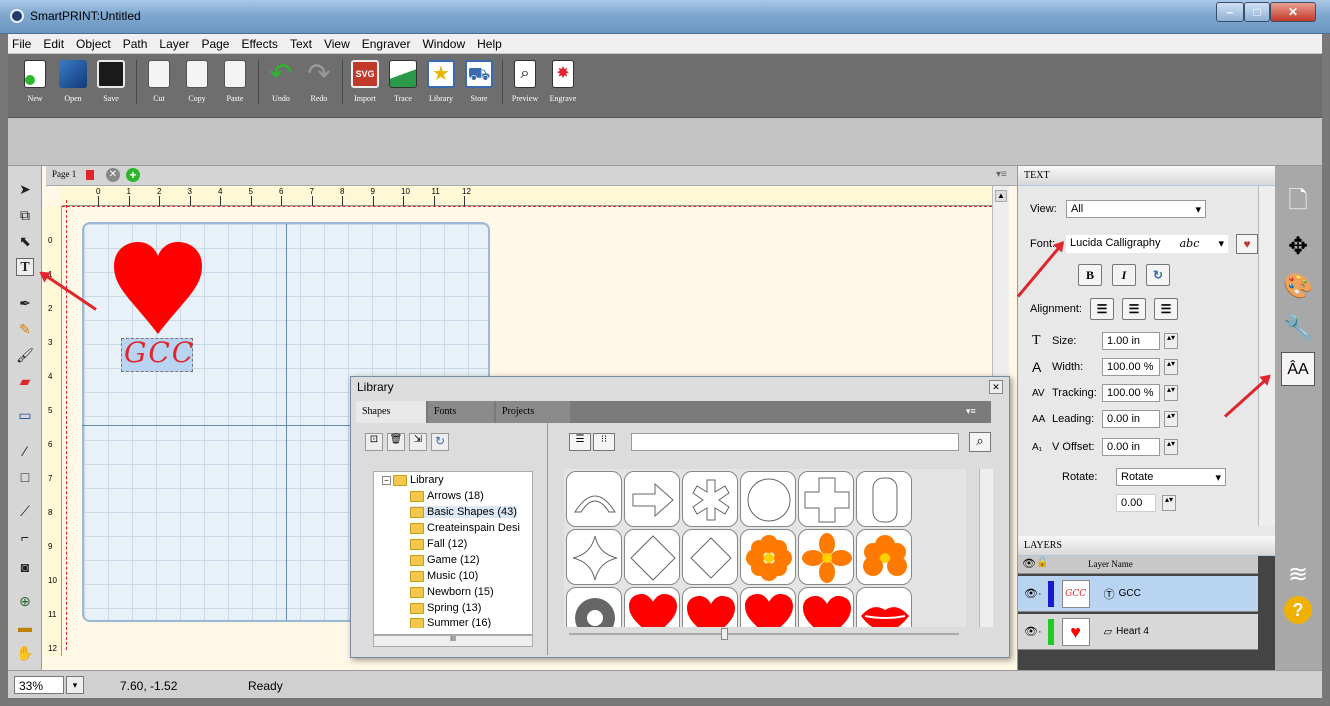  Describe the element at coordinates (1131, 341) in the screenshot. I see `size-input: 1.00 in` at that location.